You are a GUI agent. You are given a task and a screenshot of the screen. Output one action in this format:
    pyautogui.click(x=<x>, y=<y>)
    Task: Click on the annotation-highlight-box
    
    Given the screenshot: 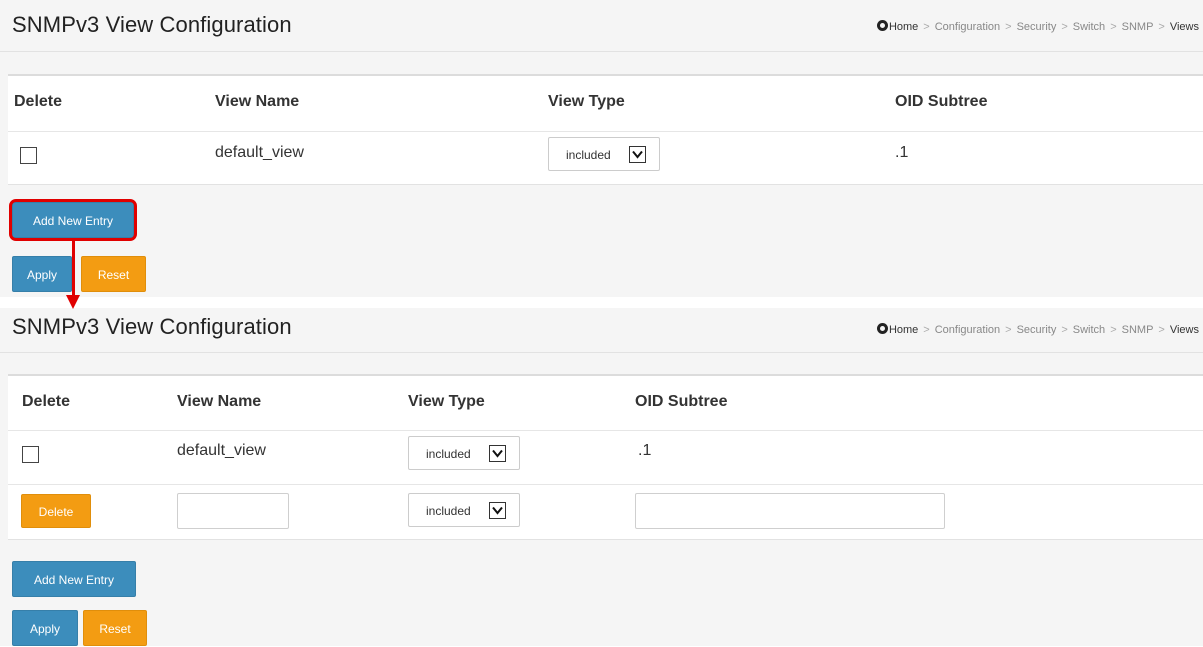 What is the action you would take?
    pyautogui.click(x=73, y=220)
    